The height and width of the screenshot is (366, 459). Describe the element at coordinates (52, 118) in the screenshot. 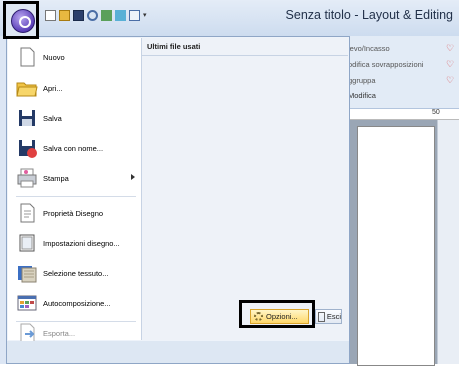

I see `menu-item-label: Salva` at that location.